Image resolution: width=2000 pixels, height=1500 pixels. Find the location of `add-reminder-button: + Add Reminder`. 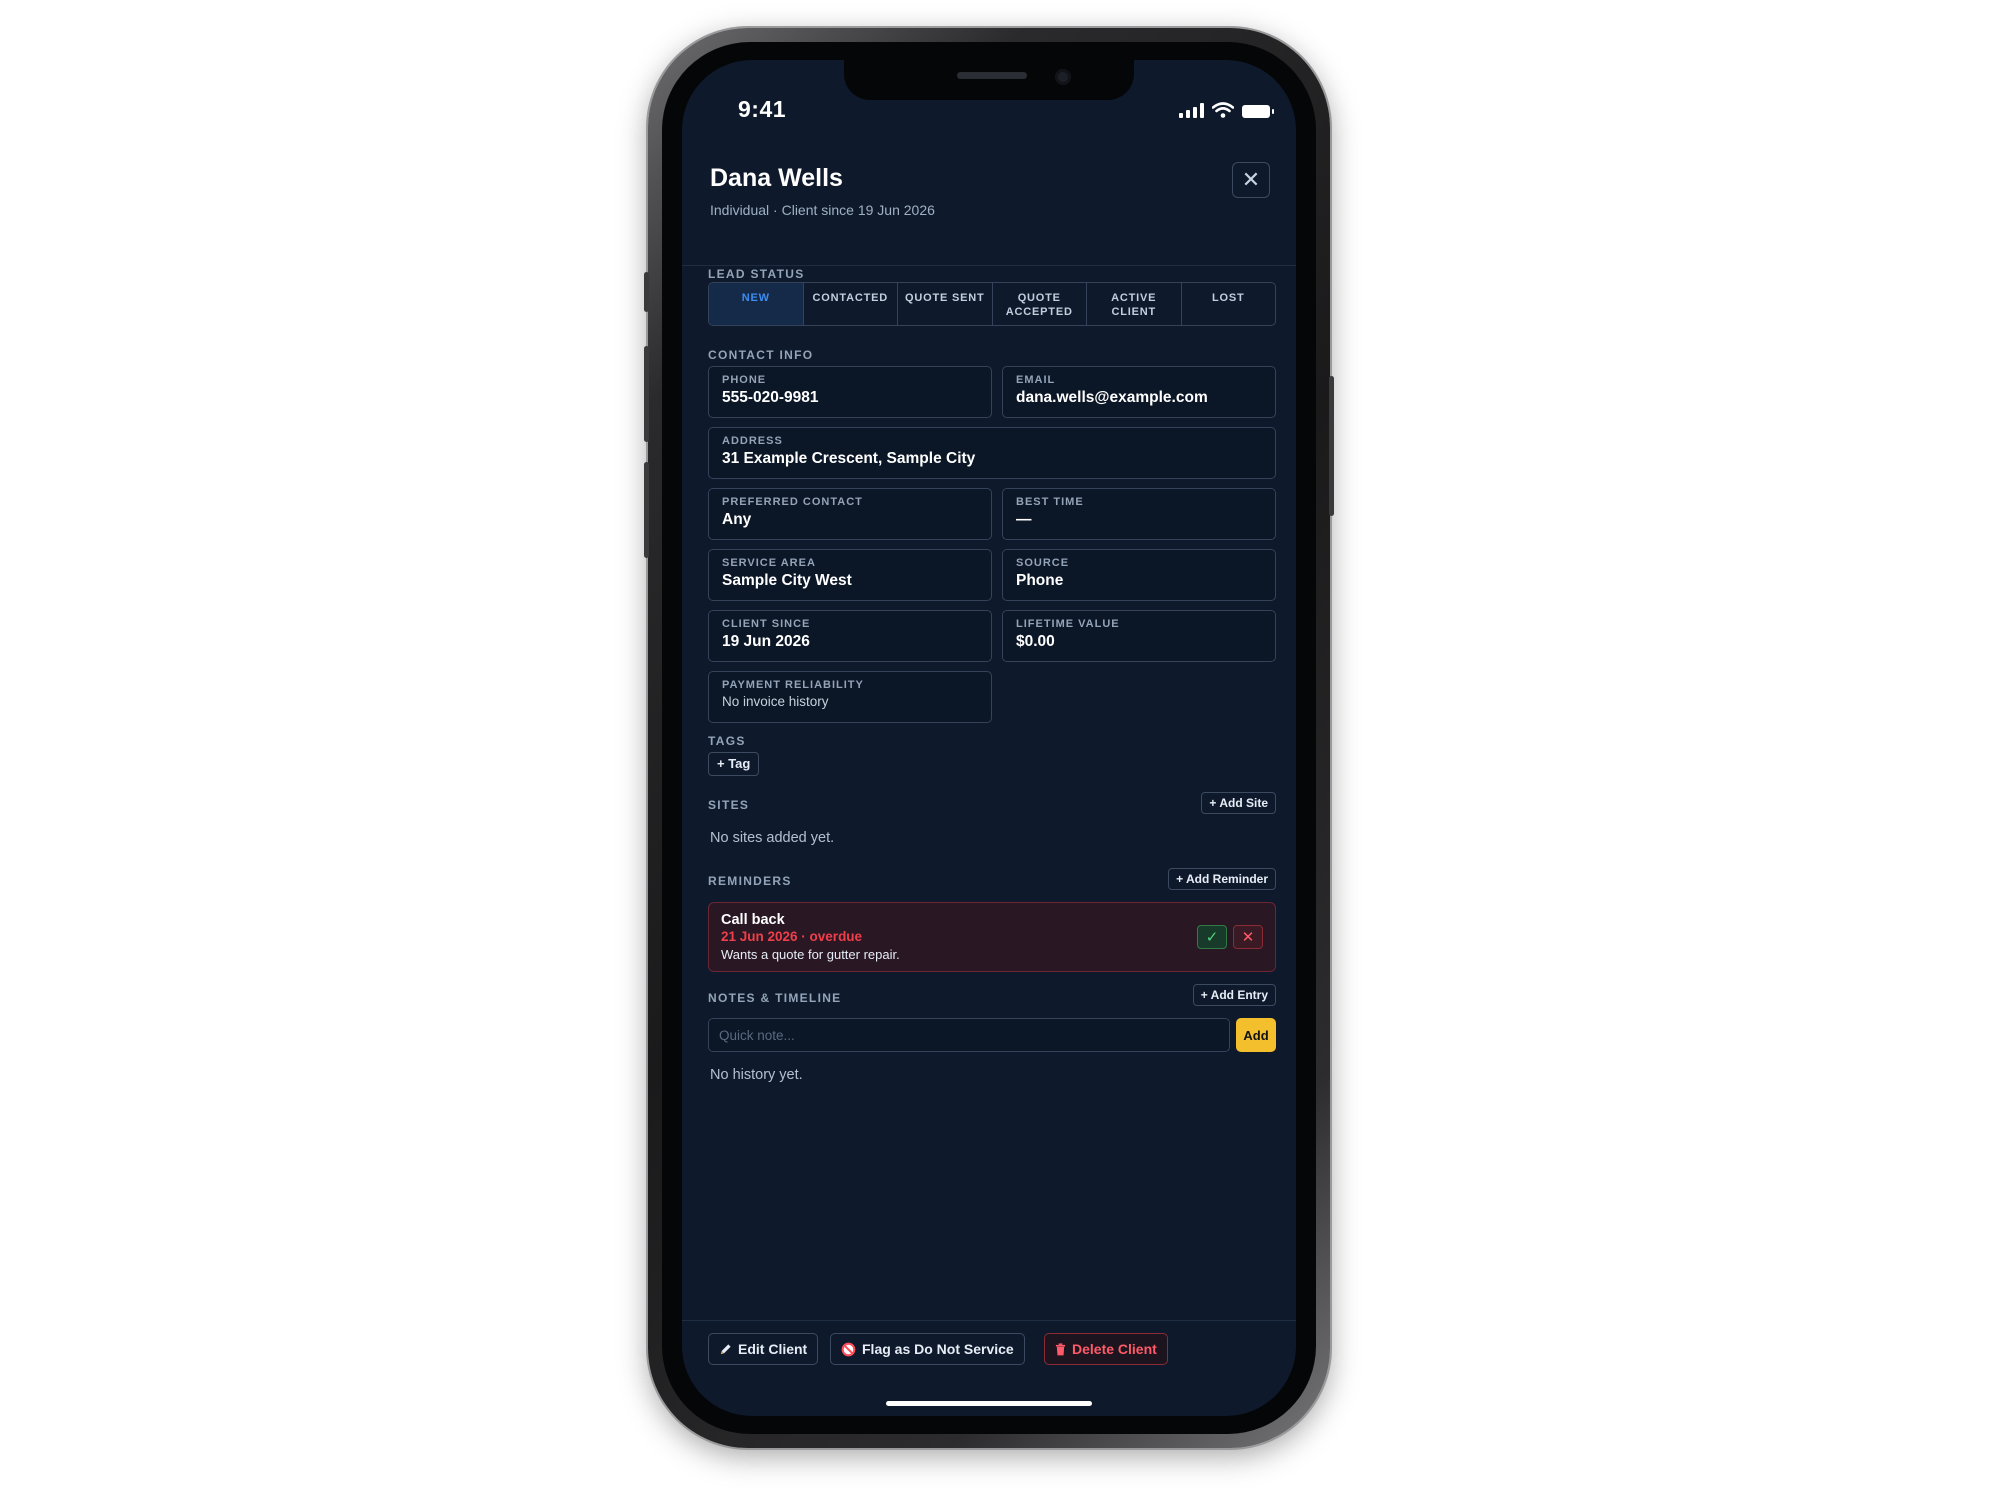

add-reminder-button: + Add Reminder is located at coordinates (1222, 879).